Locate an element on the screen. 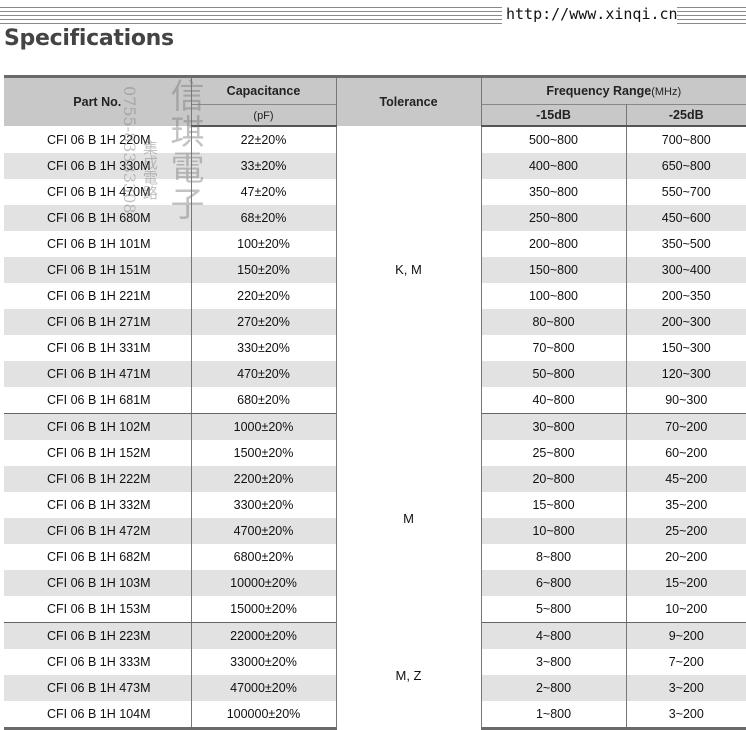  cell-tolerance: M is located at coordinates (408, 518).